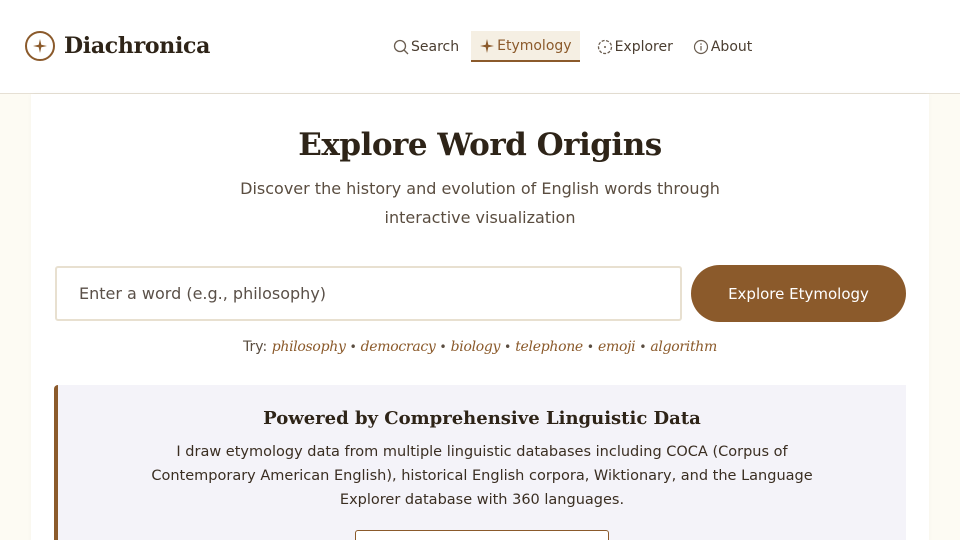  Describe the element at coordinates (549, 347) in the screenshot. I see `suggestion-link: telephone` at that location.